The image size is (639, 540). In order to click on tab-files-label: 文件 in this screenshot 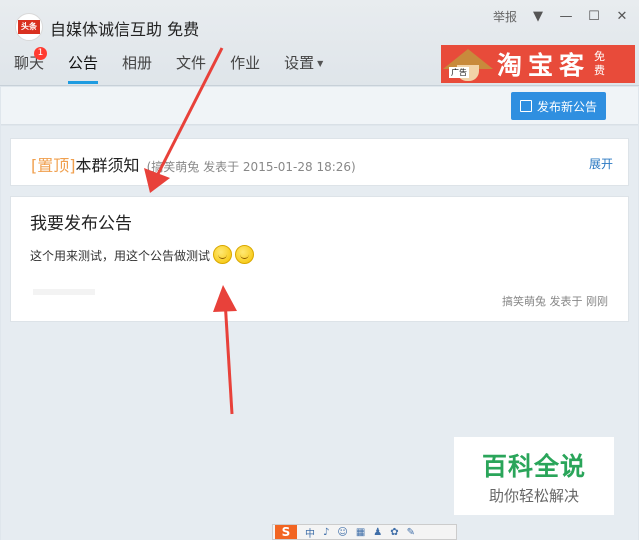, I will do `click(191, 63)`.